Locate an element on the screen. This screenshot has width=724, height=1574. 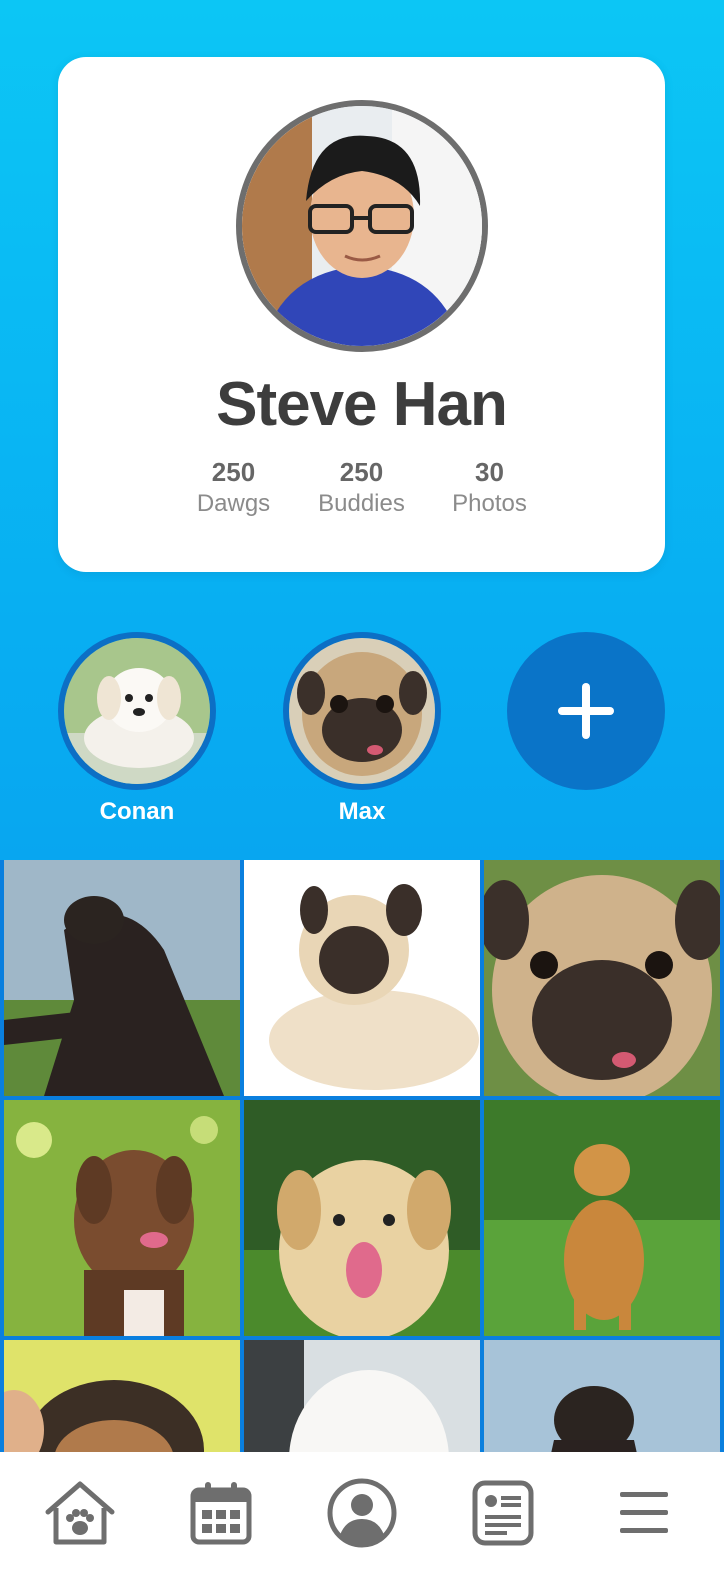
menu-icon is located at coordinates (643, 1512).